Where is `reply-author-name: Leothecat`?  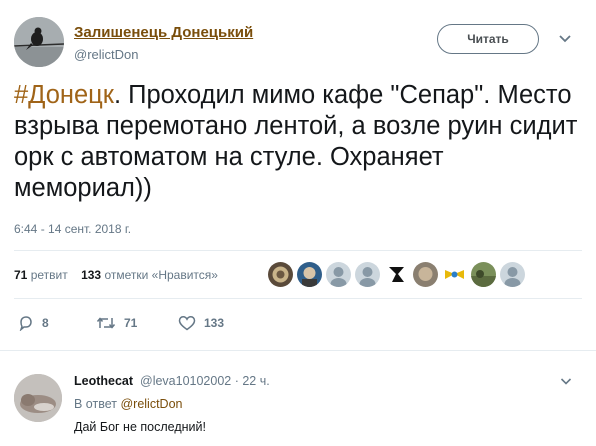 reply-author-name: Leothecat is located at coordinates (103, 381).